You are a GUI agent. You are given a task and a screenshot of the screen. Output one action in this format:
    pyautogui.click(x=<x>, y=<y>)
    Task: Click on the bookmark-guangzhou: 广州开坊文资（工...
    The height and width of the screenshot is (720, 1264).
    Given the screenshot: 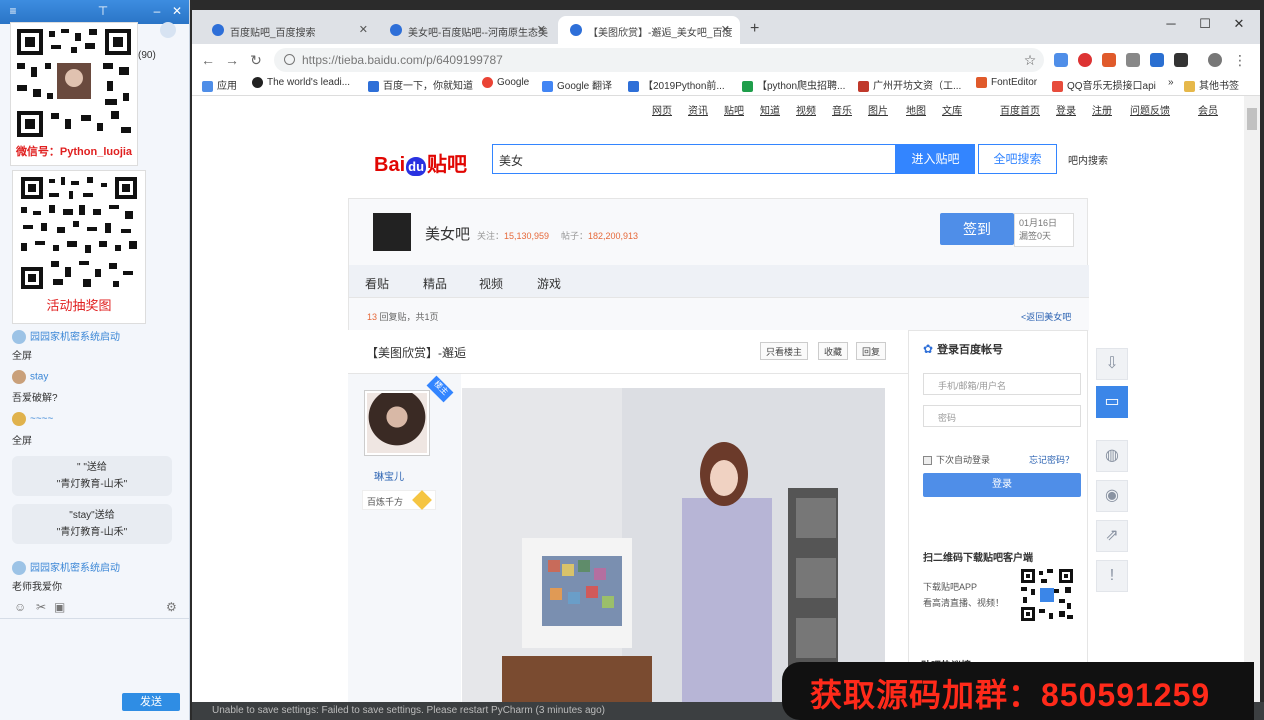 What is the action you would take?
    pyautogui.click(x=909, y=84)
    